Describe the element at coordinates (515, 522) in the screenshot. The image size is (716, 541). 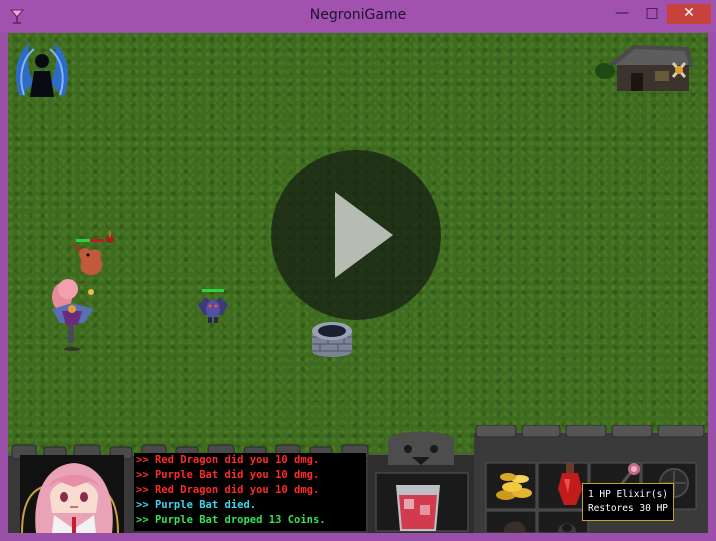
I see `helmet-slot-icon` at that location.